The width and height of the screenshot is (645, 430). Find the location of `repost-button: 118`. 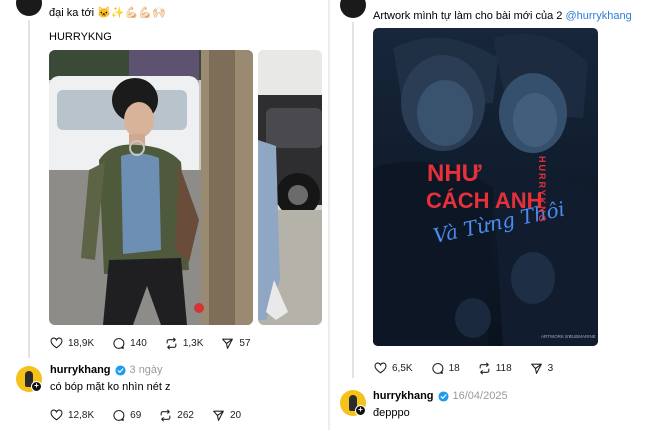

repost-button: 118 is located at coordinates (495, 368).